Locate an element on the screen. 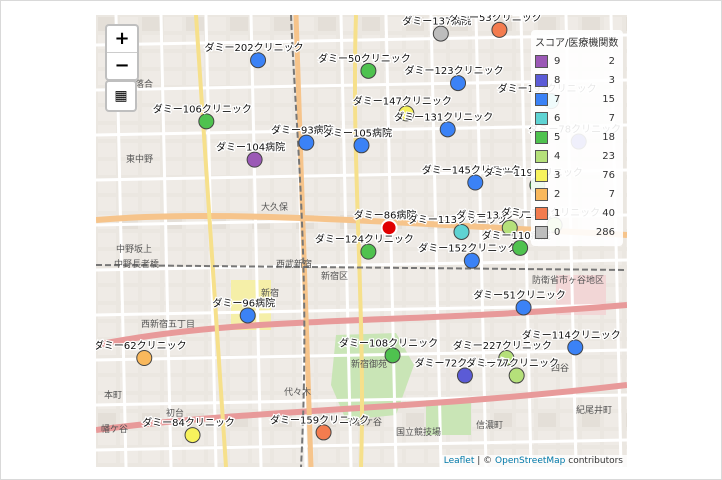 This screenshot has width=722, height=480. clinic-label: ダミー108クリニック is located at coordinates (388, 342).